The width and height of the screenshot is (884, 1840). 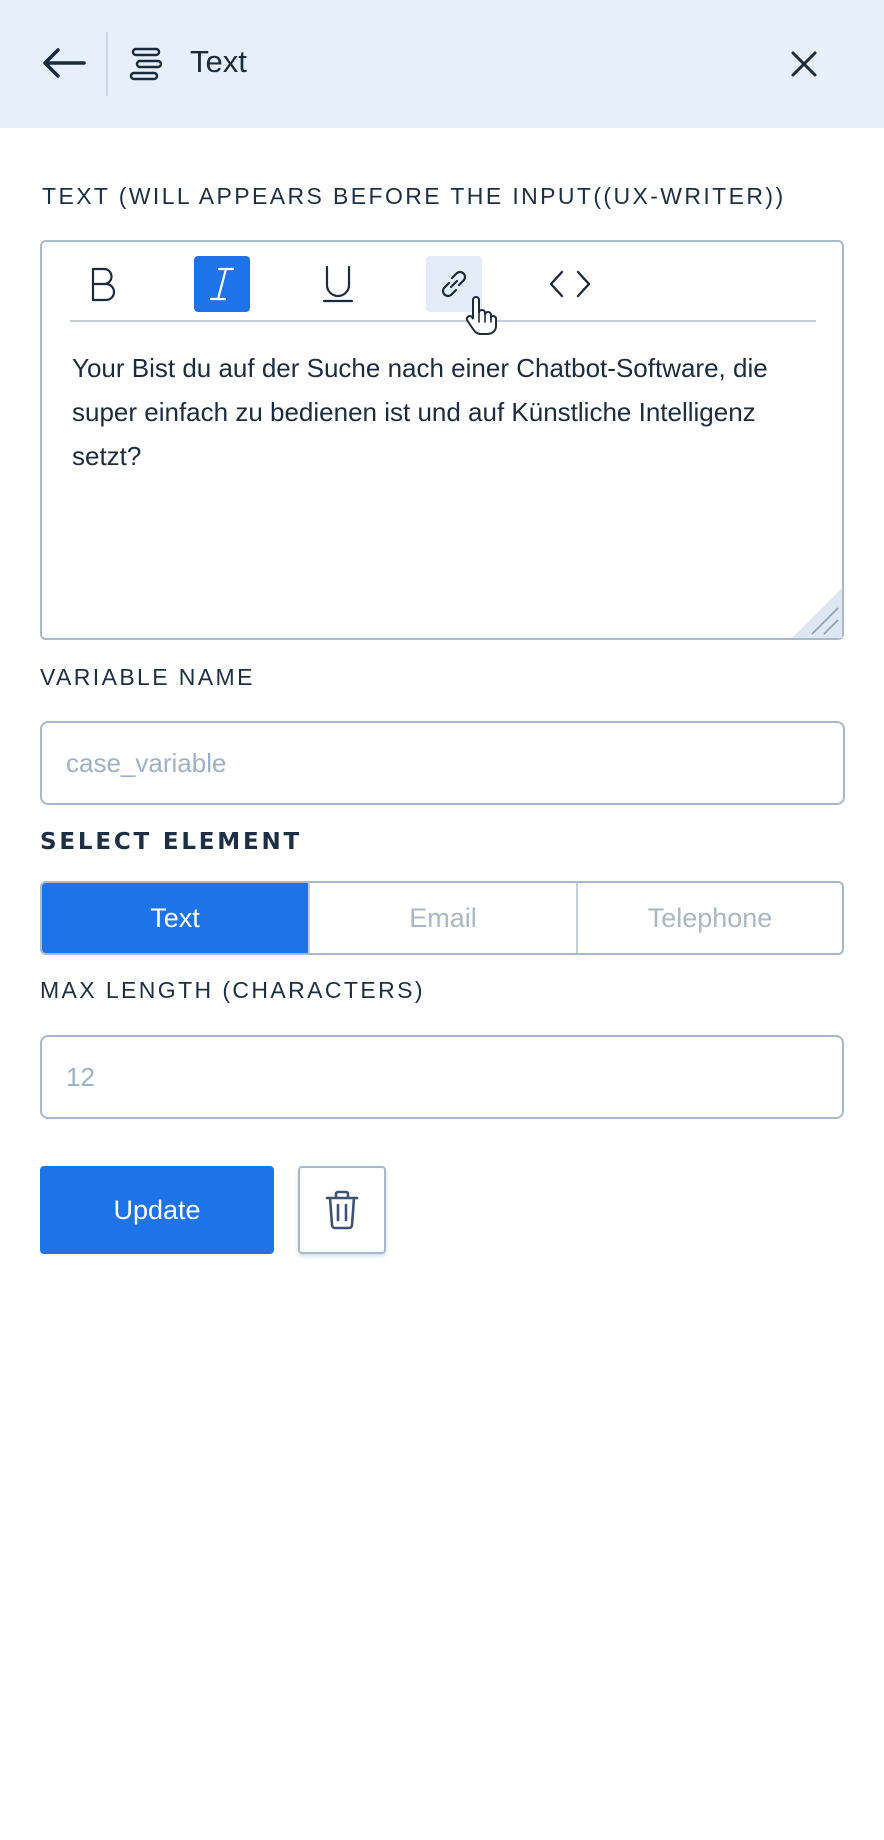 I want to click on text-align-icon, so click(x=146, y=64).